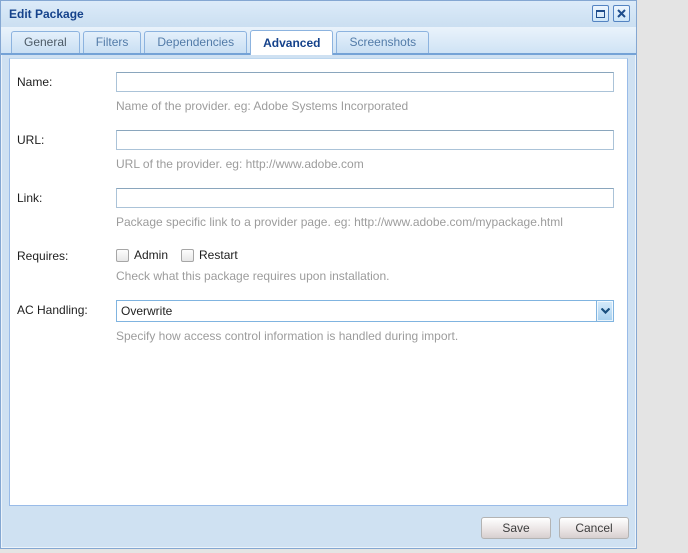  I want to click on tab-advanced: Advanced, so click(292, 42).